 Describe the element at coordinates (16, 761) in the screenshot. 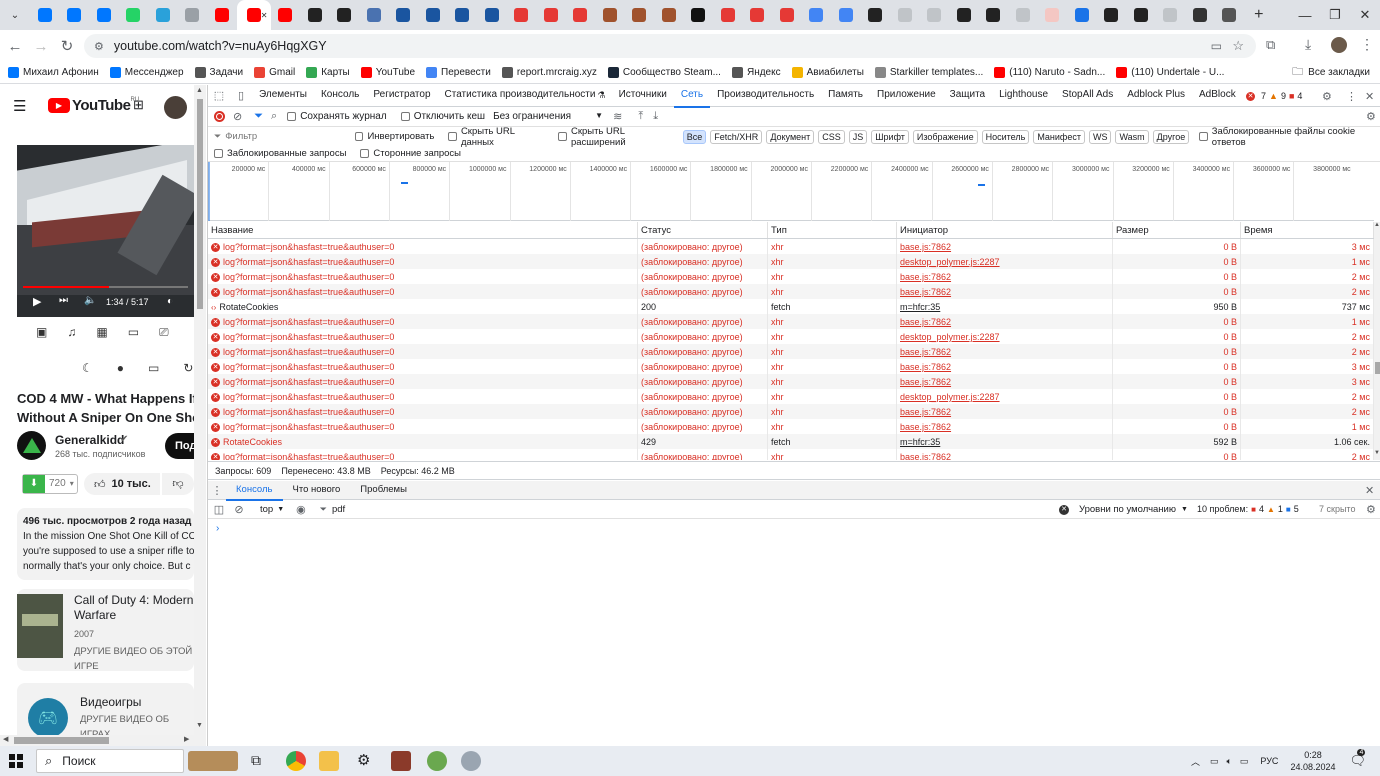

I see `windows-start-icon` at that location.